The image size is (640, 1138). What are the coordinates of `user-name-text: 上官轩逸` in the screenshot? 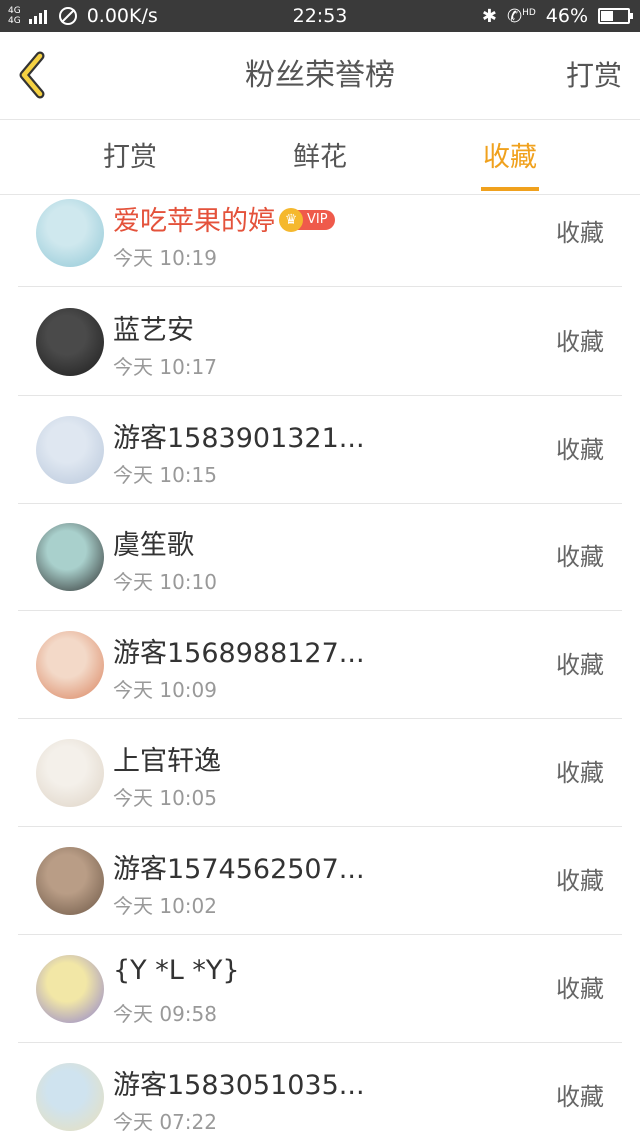 It's located at (167, 761).